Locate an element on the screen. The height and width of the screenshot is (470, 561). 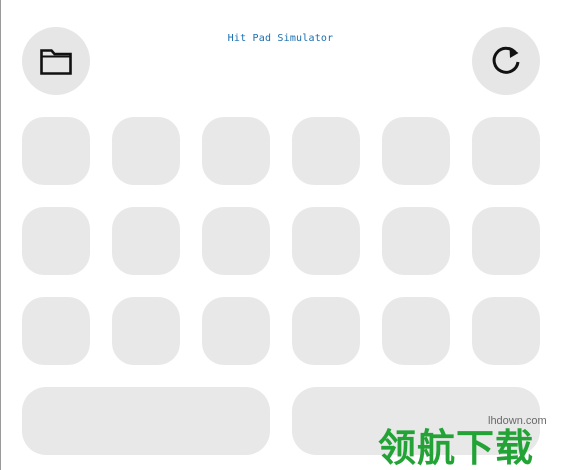
pad-r3-c5 is located at coordinates (416, 331).